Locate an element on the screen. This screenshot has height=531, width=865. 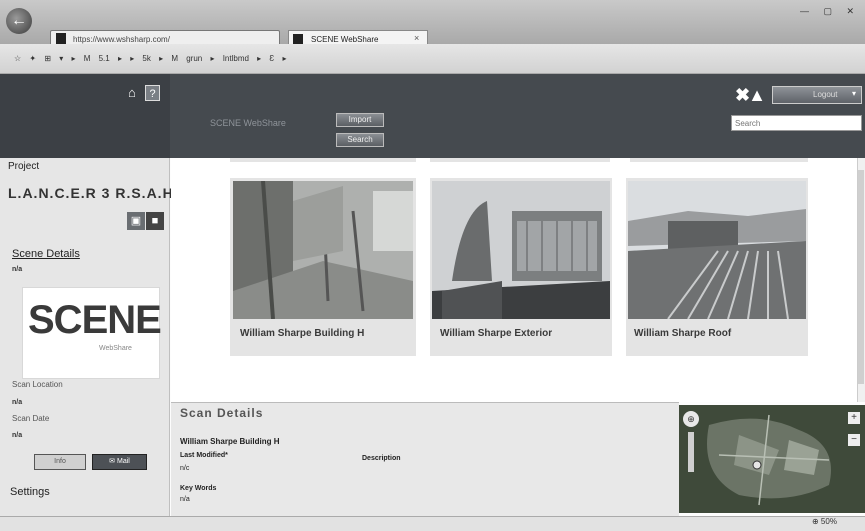
brand-logo: ✖▲ is located at coordinates (750, 95).